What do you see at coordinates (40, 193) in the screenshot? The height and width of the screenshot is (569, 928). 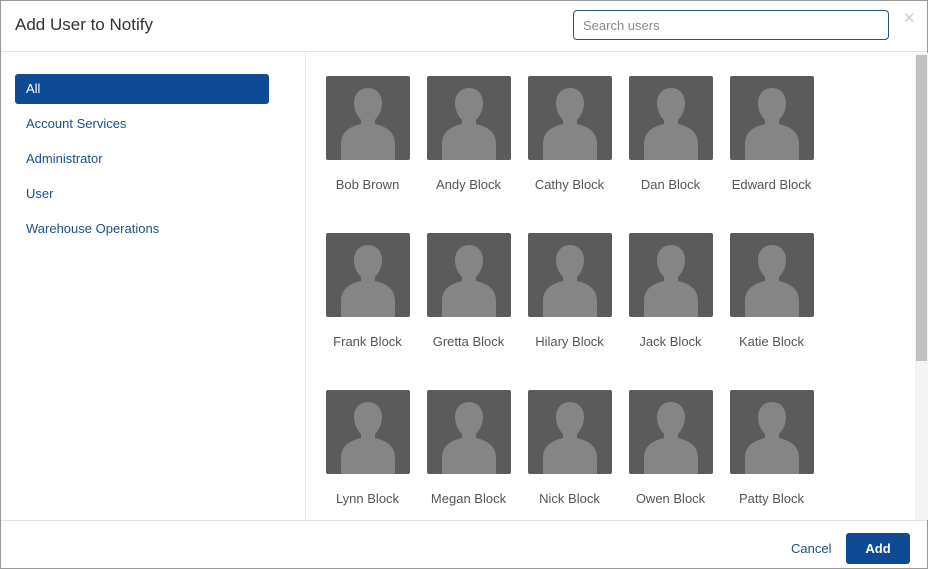 I see `sidebar-item-label: User` at bounding box center [40, 193].